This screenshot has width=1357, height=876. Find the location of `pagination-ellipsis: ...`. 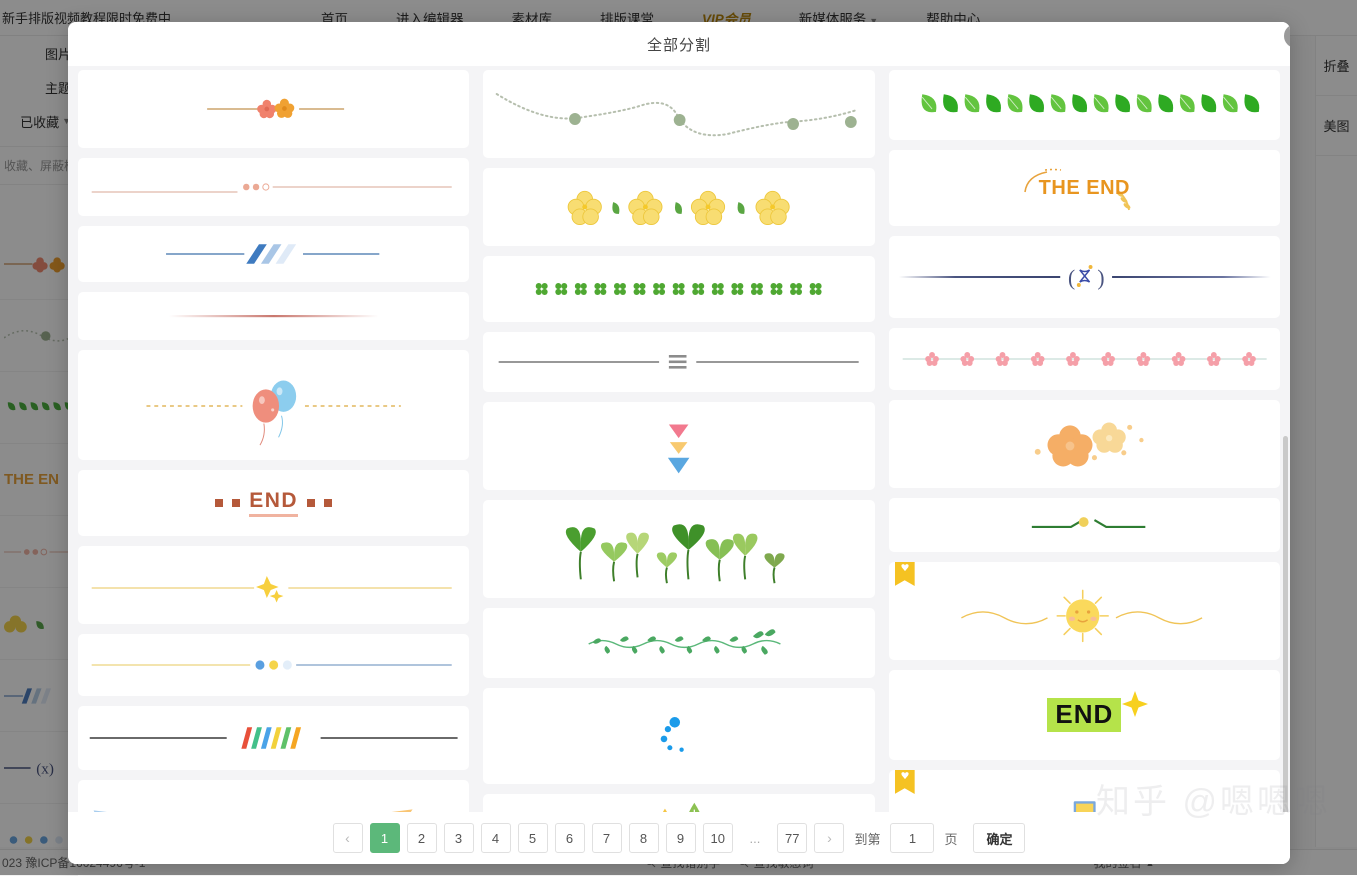

pagination-ellipsis: ... is located at coordinates (755, 838).